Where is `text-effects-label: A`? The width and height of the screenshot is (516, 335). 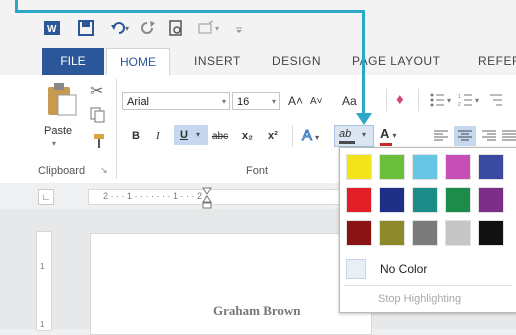
text-effects-label: A is located at coordinates (307, 136).